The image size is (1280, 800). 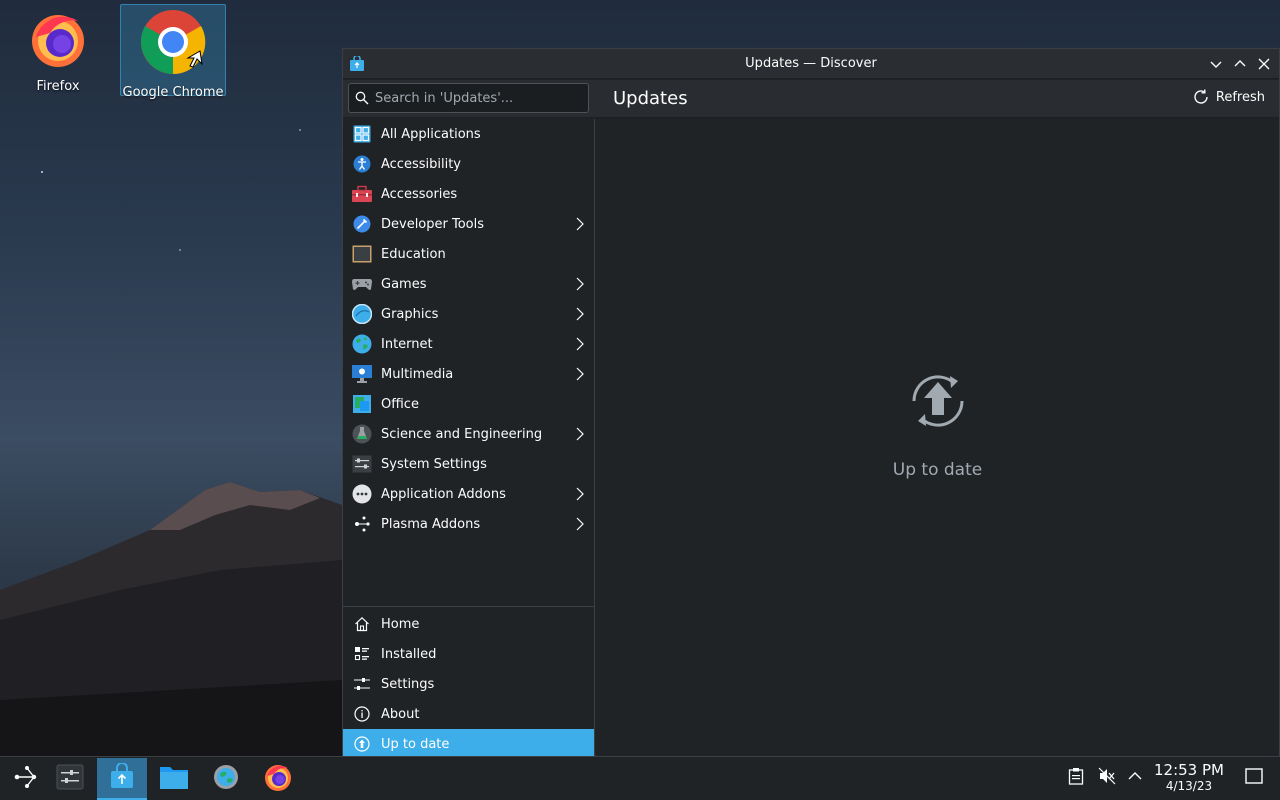 I want to click on refresh-button: Refresh, so click(x=1228, y=97).